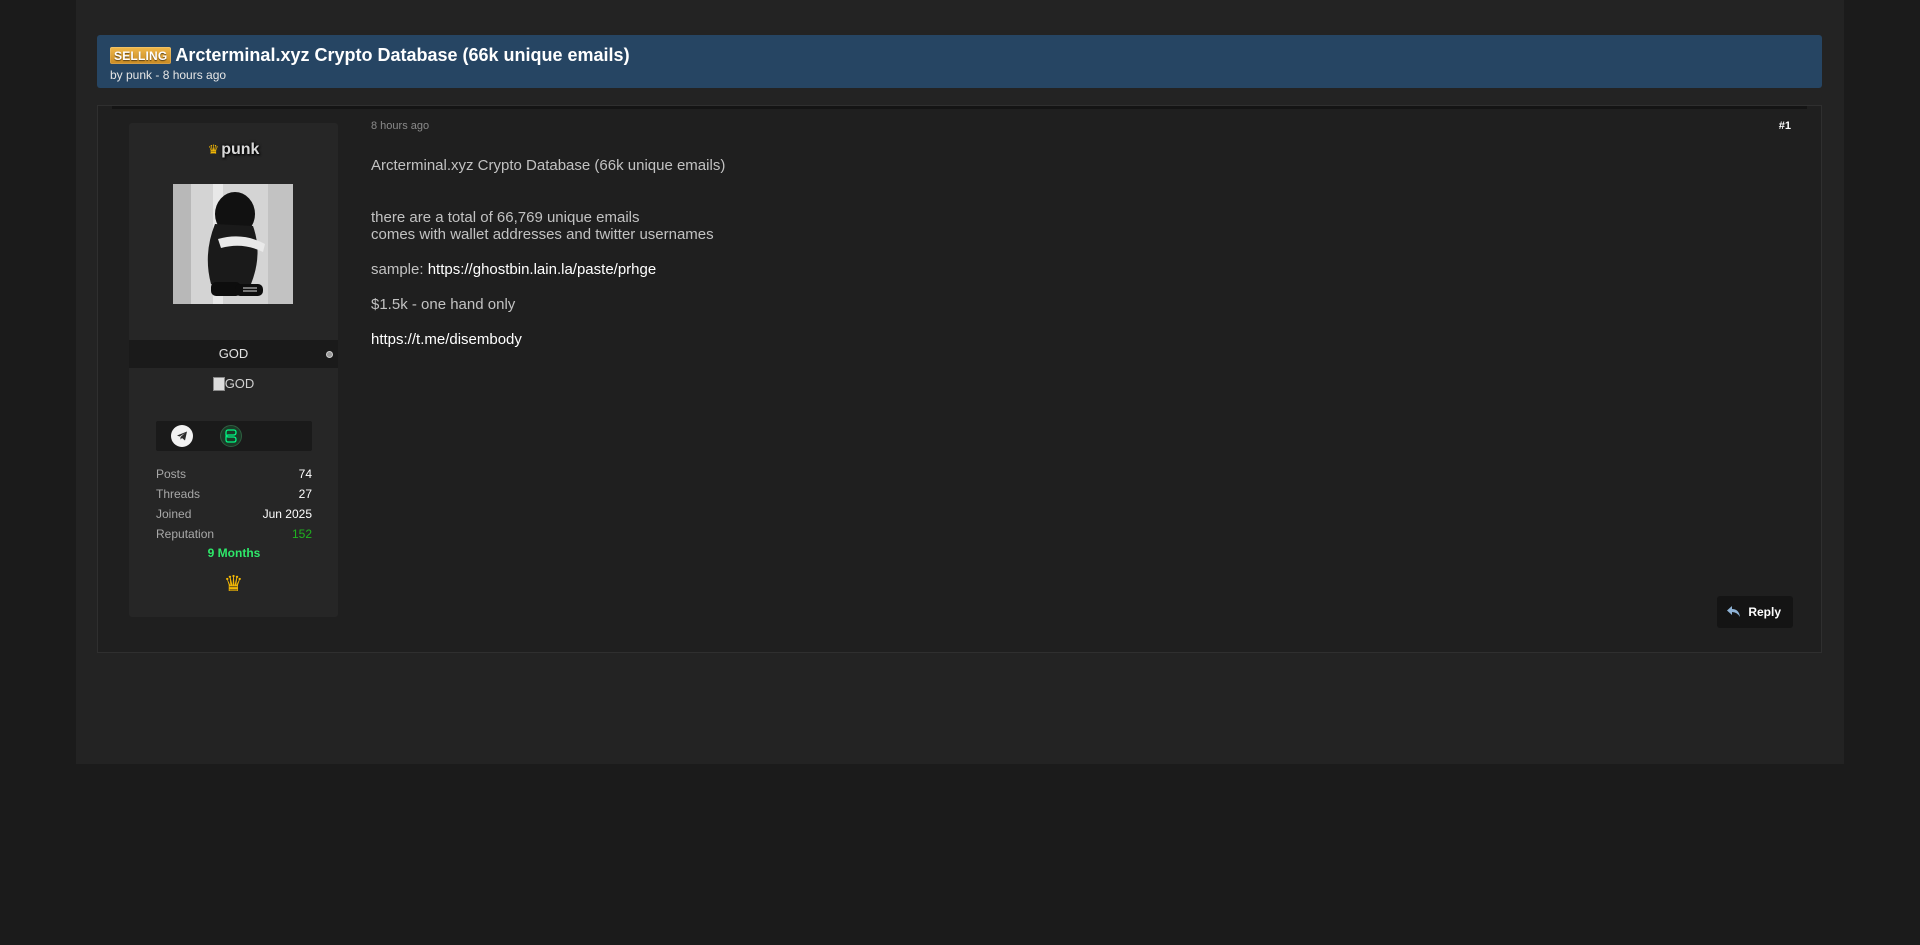 The width and height of the screenshot is (1920, 945). I want to click on stat-label: Joined, so click(174, 514).